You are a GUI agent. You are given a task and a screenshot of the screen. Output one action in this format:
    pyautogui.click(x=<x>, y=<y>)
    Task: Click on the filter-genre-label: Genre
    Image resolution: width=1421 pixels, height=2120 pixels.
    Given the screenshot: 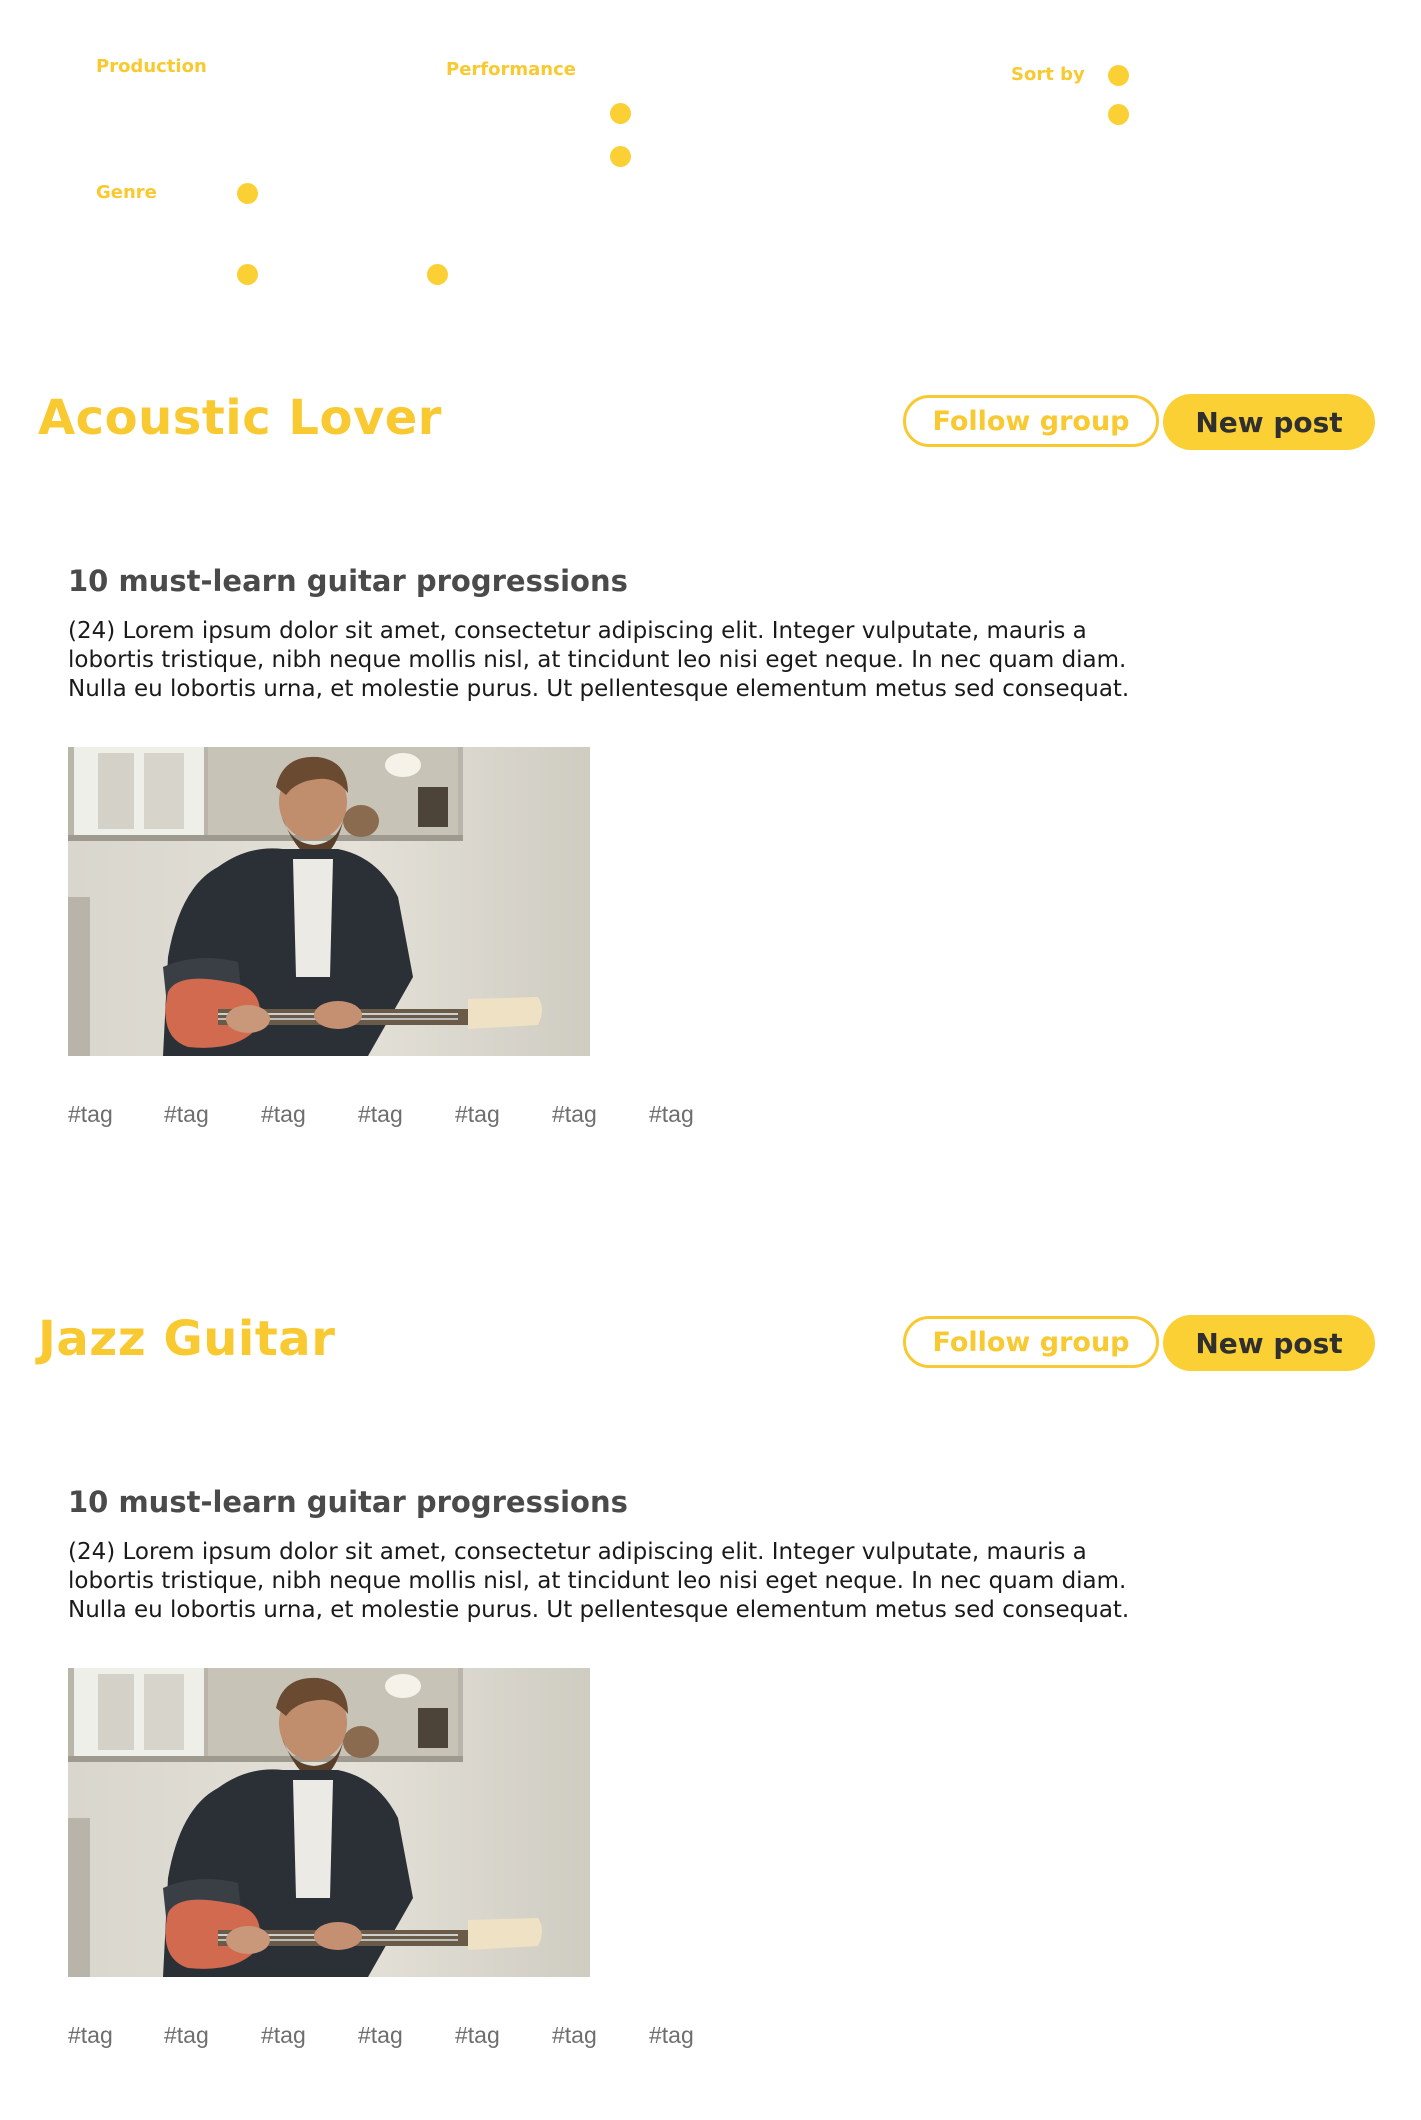 What is the action you would take?
    pyautogui.click(x=126, y=192)
    